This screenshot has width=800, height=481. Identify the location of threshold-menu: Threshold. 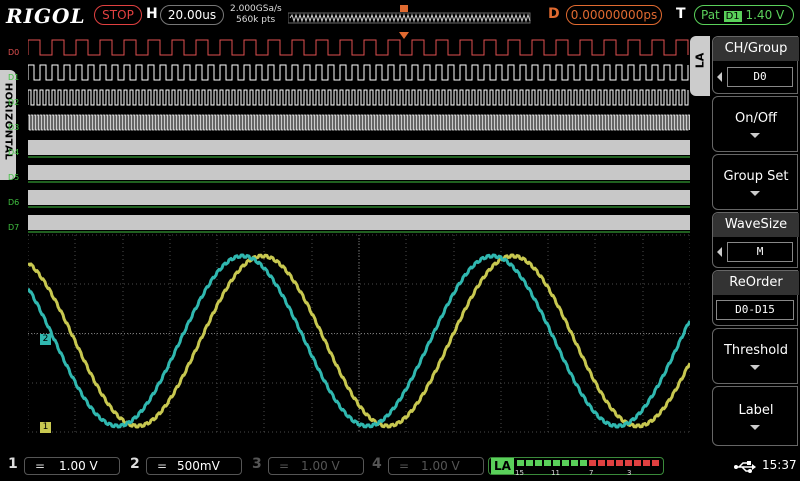
(755, 356).